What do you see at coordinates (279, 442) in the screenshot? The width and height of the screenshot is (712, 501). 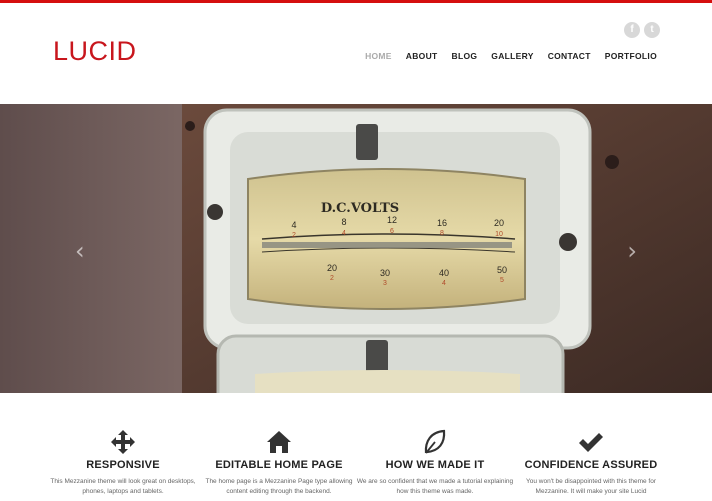 I see `home-icon` at bounding box center [279, 442].